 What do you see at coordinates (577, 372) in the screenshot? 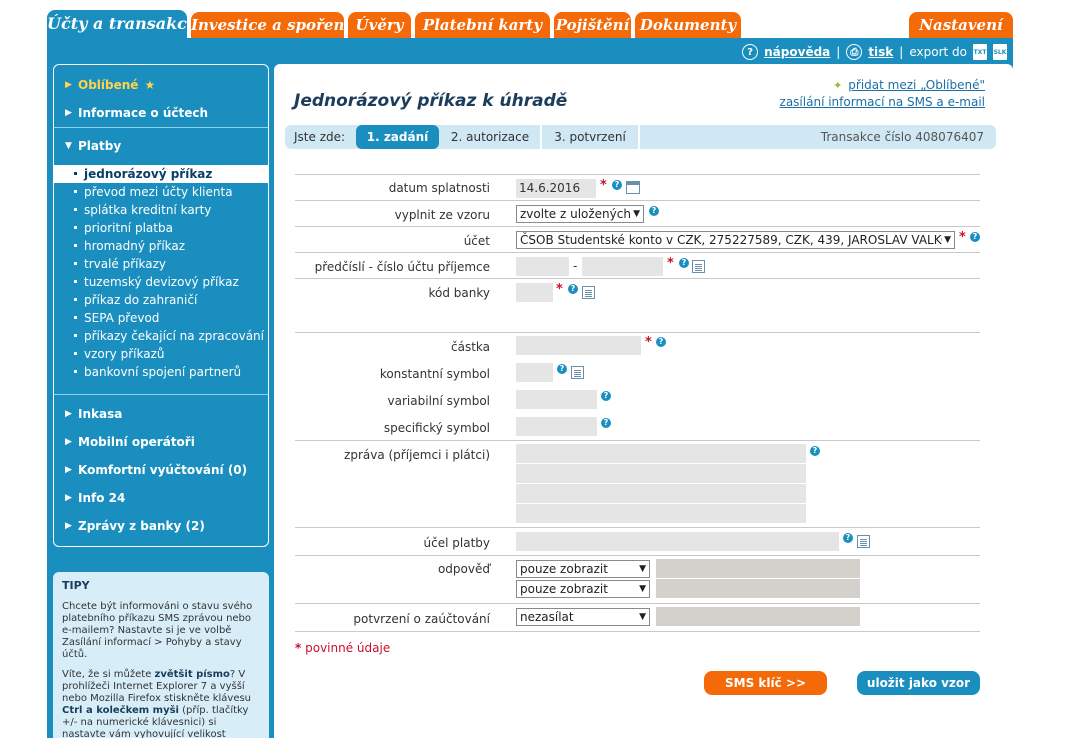
I see `symbol-list-icon` at bounding box center [577, 372].